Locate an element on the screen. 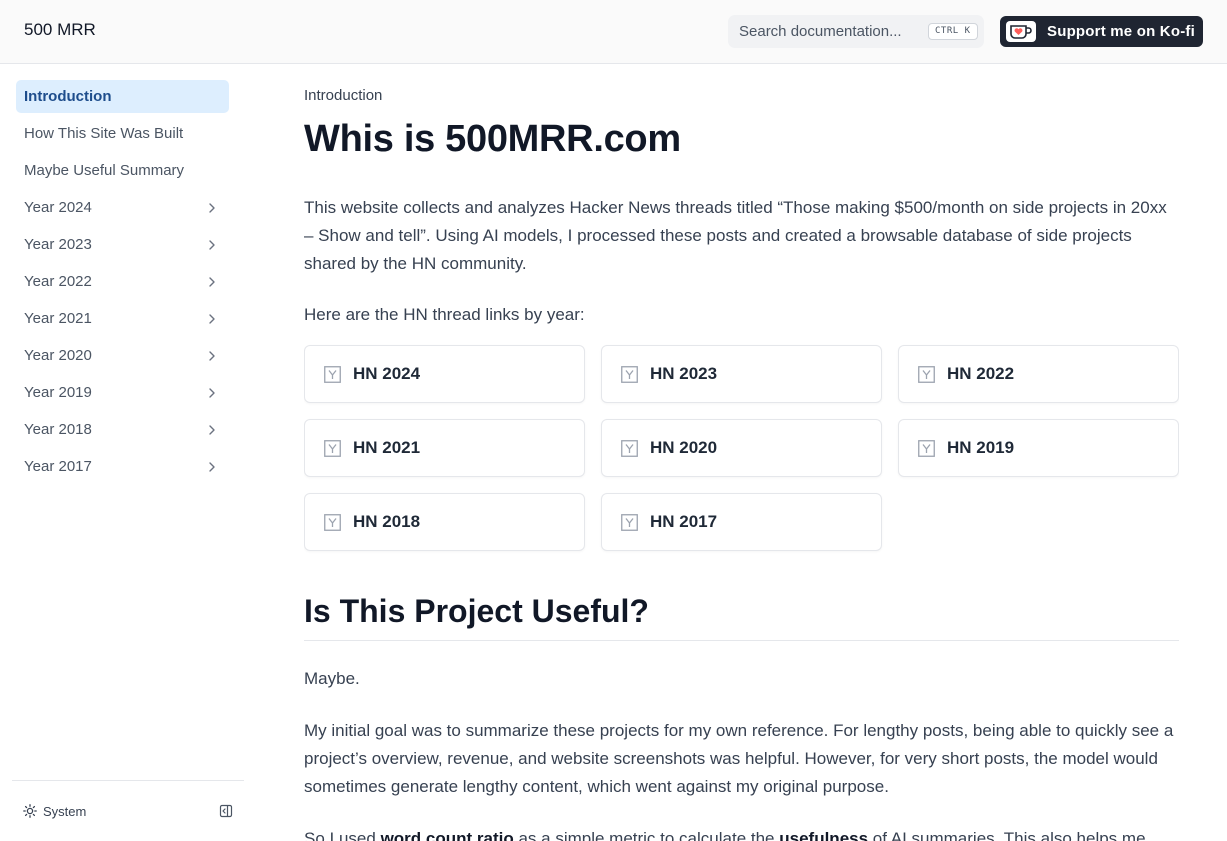 Image resolution: width=1227 pixels, height=841 pixels. sidebar-item-maybe-useful-summary: Maybe Useful Summary is located at coordinates (122, 170).